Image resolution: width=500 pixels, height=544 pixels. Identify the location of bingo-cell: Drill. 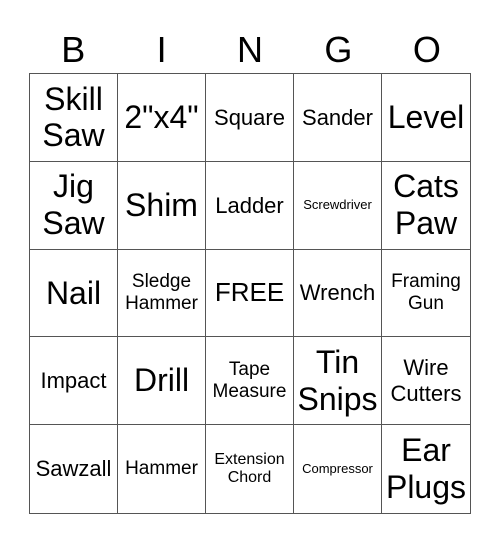
(162, 381).